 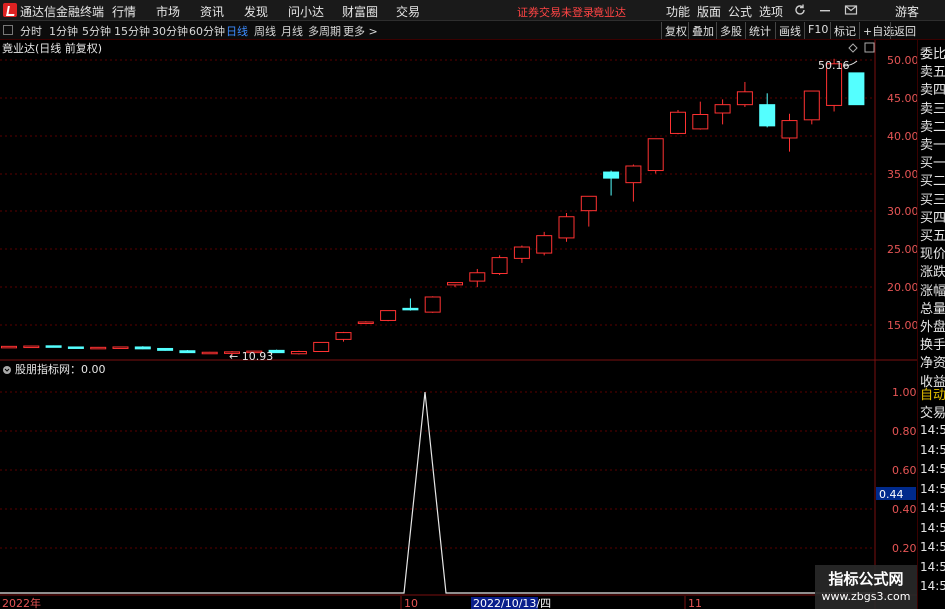 What do you see at coordinates (265, 31) in the screenshot?
I see `period-weekly: 周线` at bounding box center [265, 31].